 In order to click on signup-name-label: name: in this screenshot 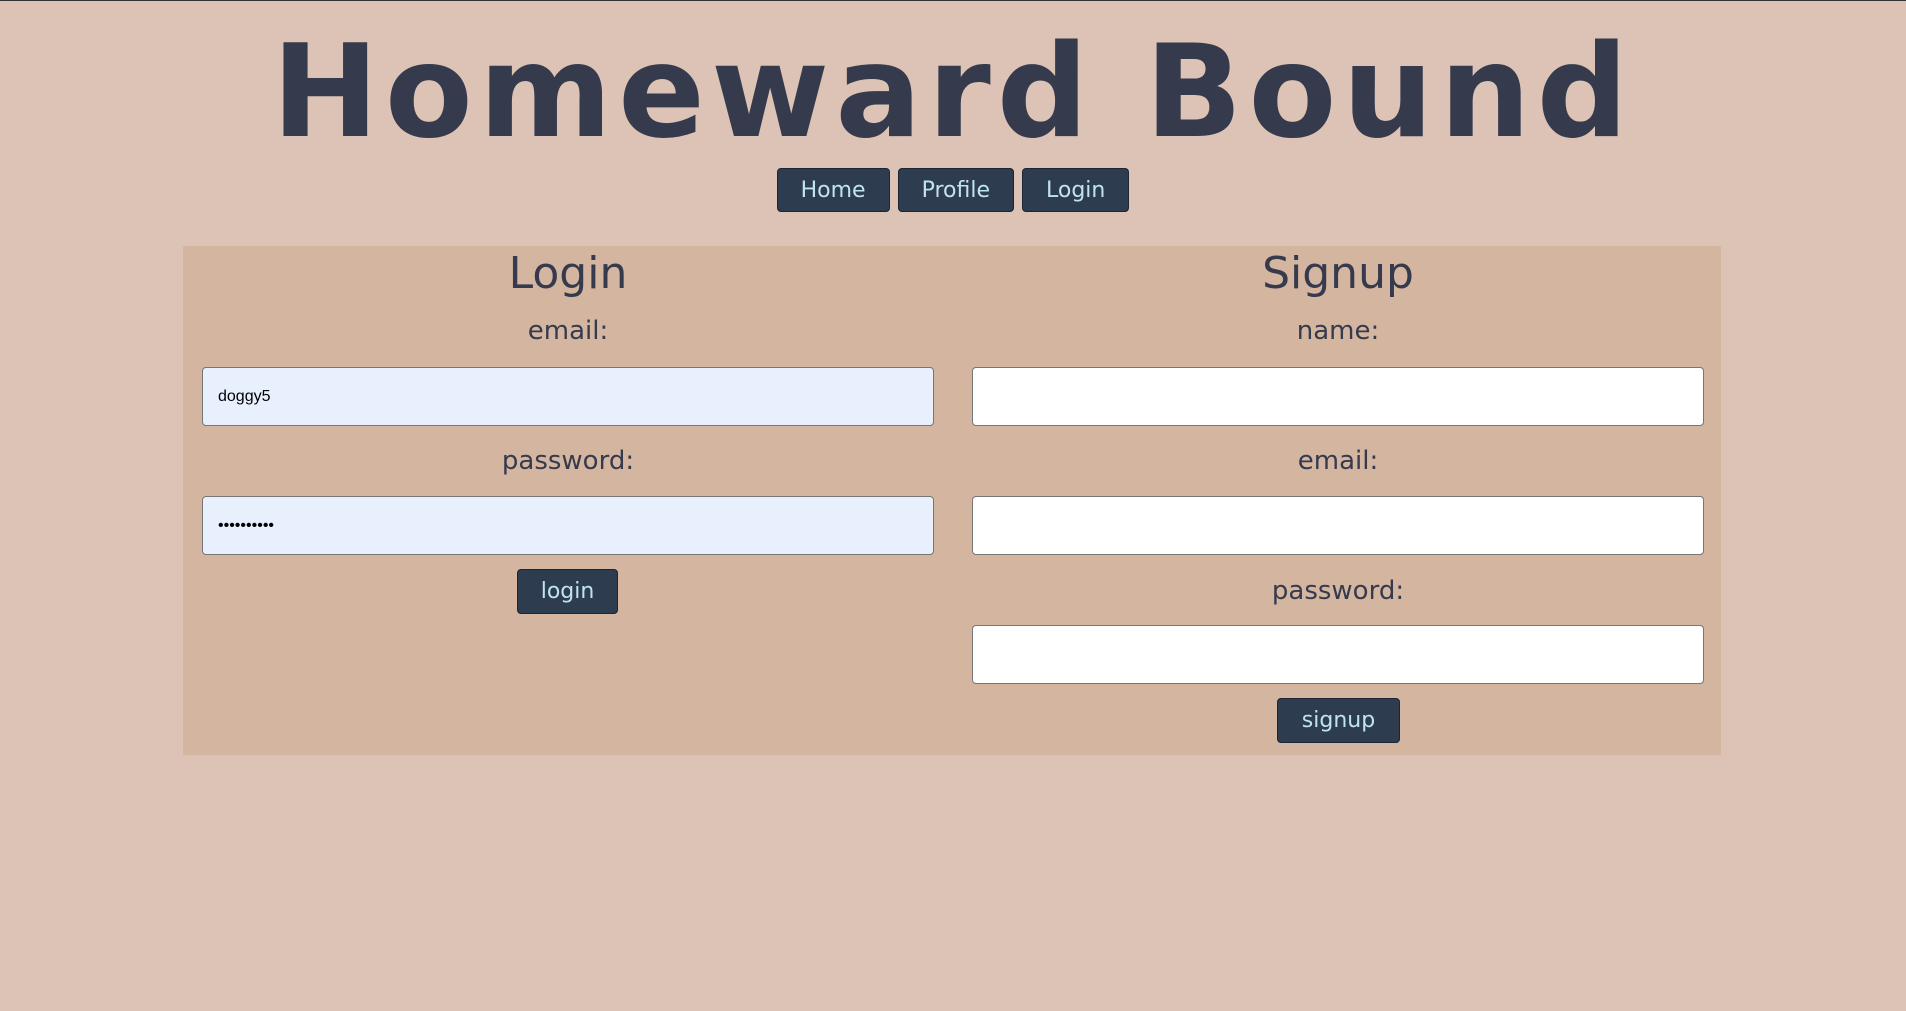, I will do `click(1338, 331)`.